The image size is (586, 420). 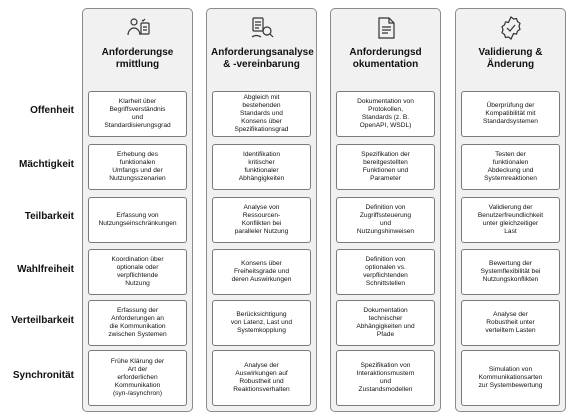 I want to click on row-label-maechtigkeit: Mächtigkeit, so click(x=46, y=164).